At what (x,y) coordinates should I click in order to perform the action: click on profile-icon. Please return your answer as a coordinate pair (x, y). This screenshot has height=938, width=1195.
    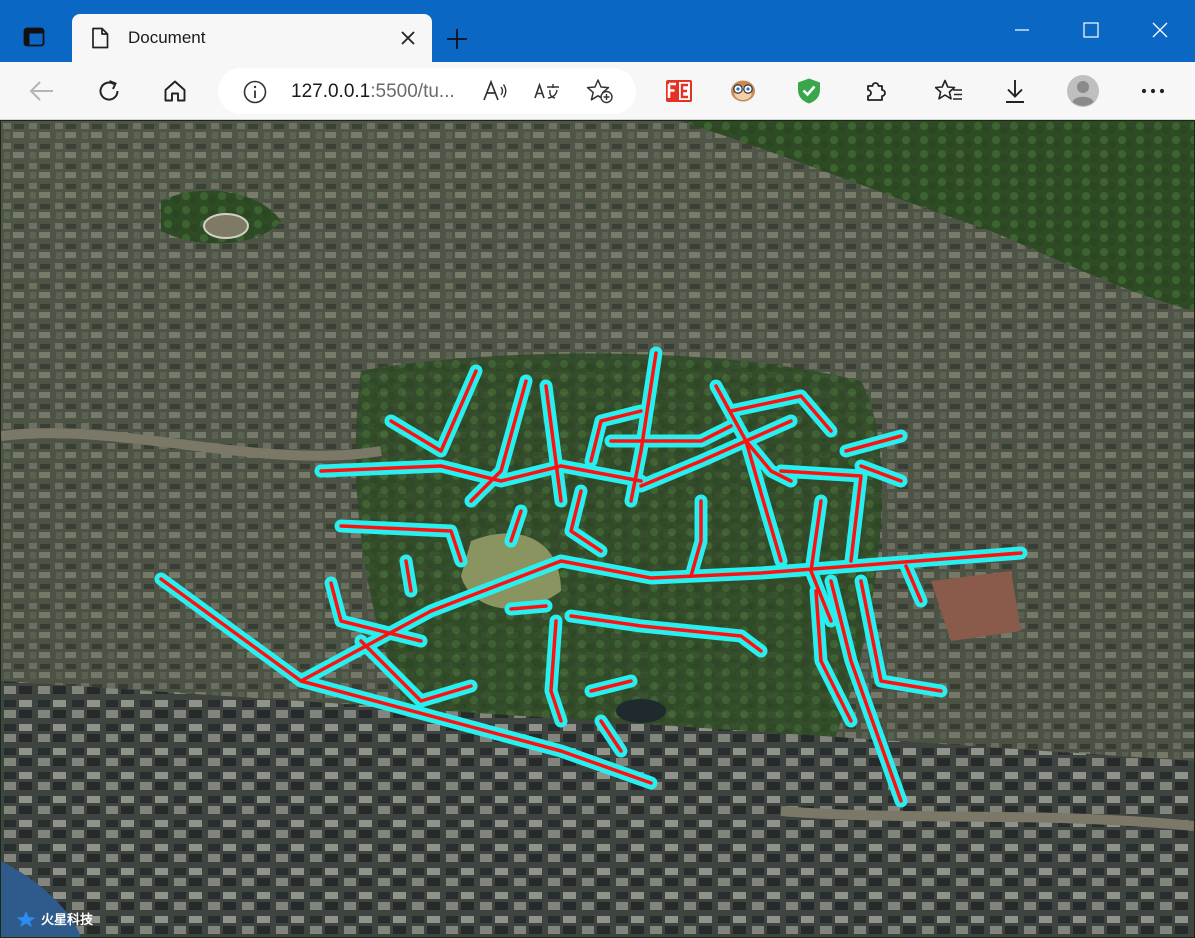
    Looking at the image, I should click on (1083, 91).